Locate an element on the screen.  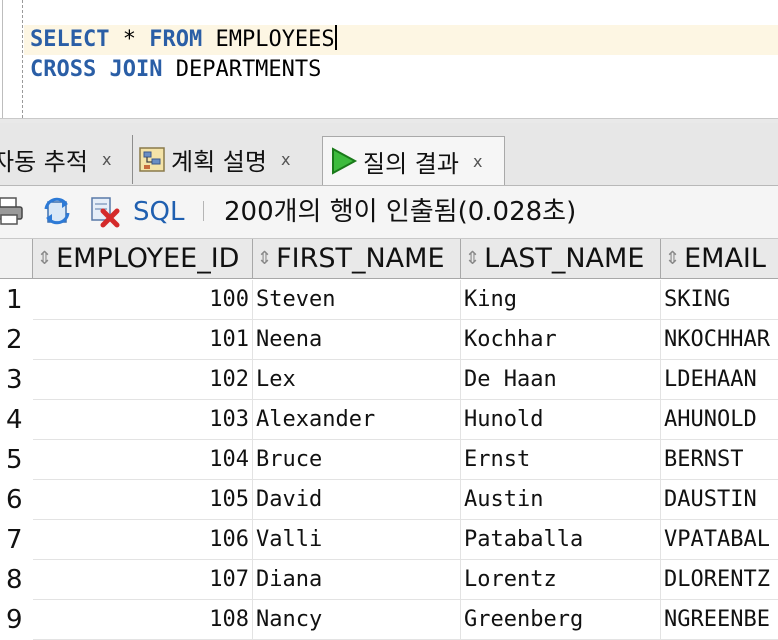
tab-query-result: 질의 결과 x is located at coordinates (413, 160).